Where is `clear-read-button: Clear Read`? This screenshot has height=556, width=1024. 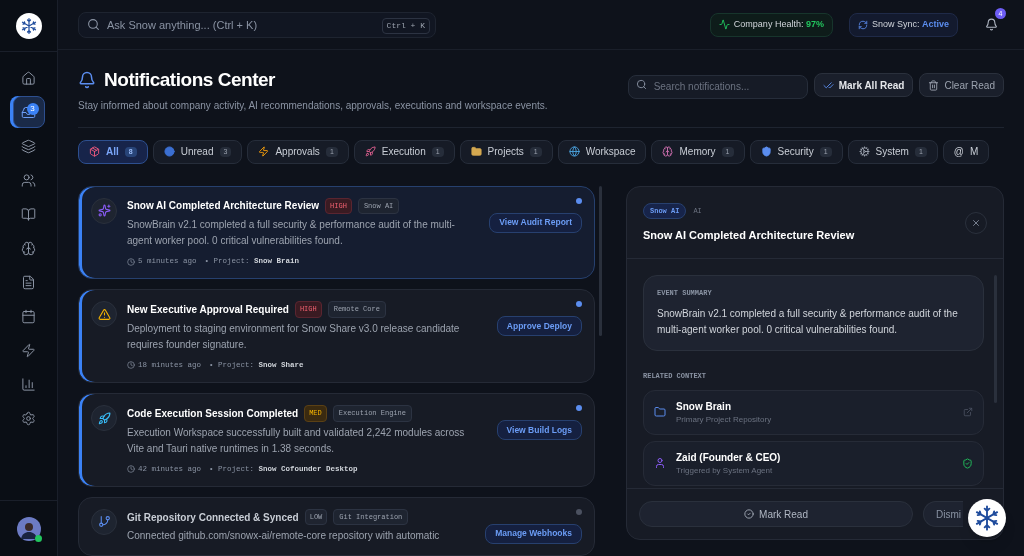 clear-read-button: Clear Read is located at coordinates (961, 85).